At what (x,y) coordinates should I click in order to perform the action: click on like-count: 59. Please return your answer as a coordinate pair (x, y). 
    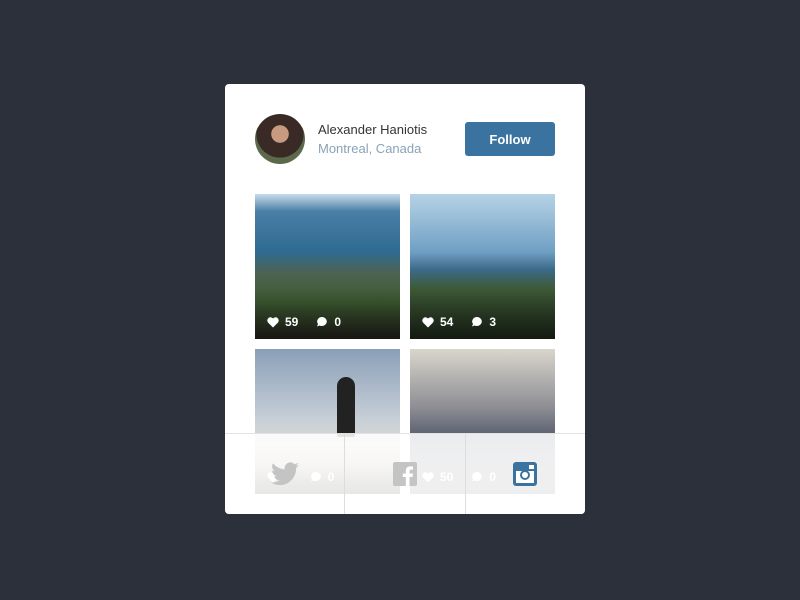
    Looking at the image, I should click on (282, 322).